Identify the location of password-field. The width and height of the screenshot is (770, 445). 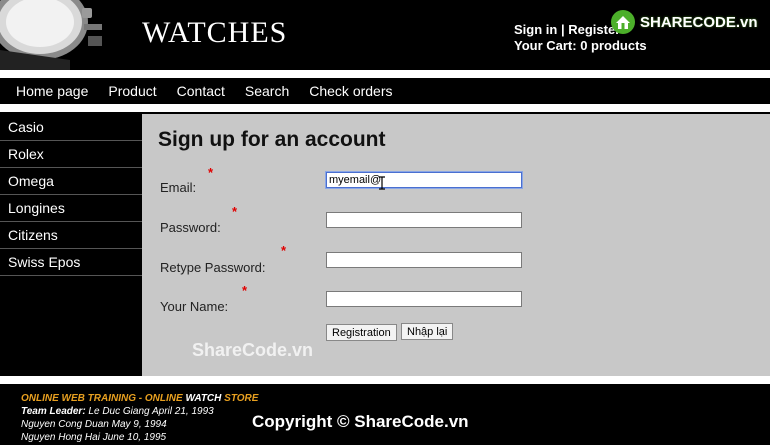
(424, 220).